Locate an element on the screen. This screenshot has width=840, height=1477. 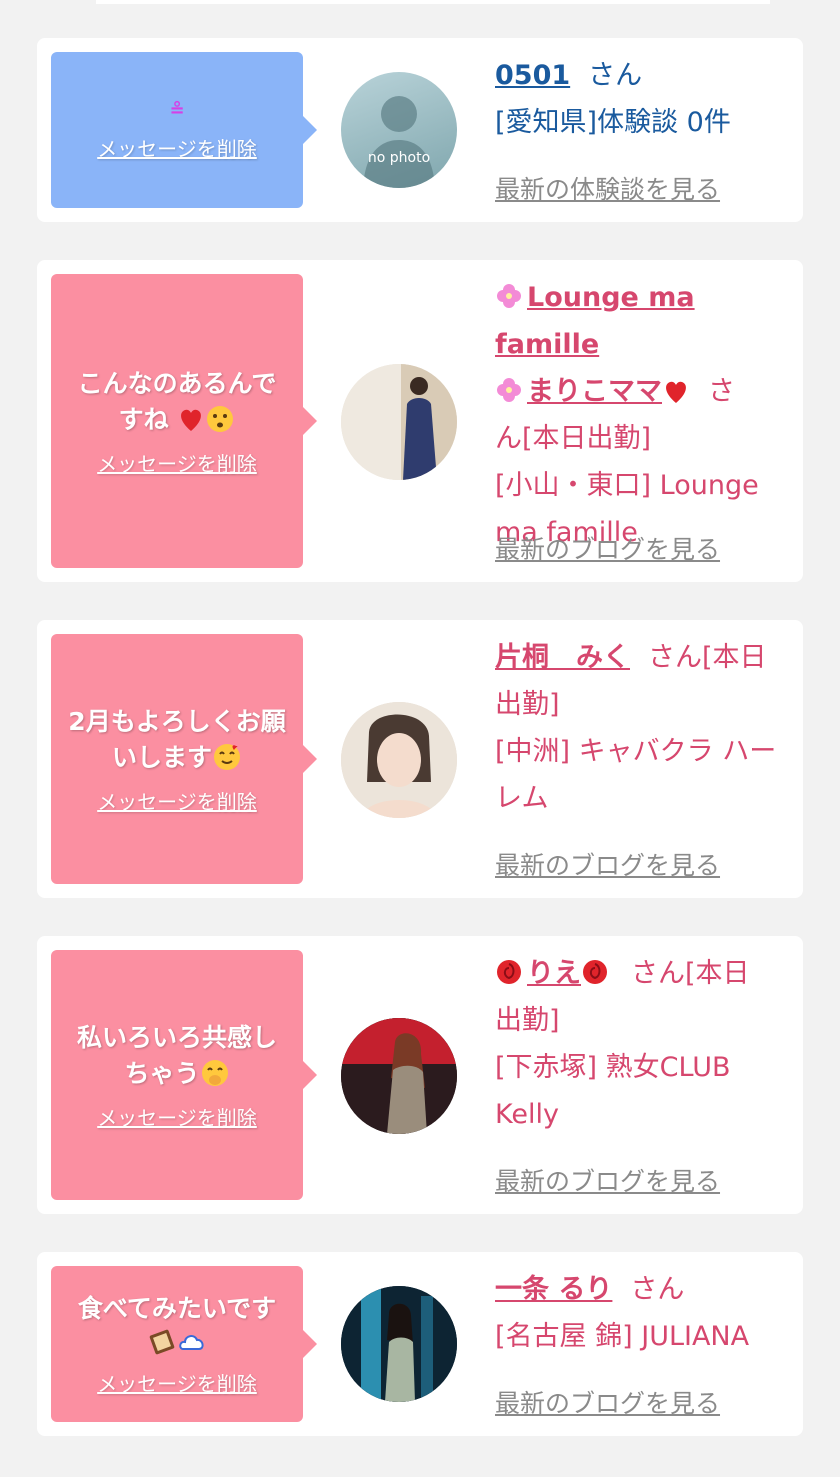
message-line: 食べてみたいです is located at coordinates (177, 1308).